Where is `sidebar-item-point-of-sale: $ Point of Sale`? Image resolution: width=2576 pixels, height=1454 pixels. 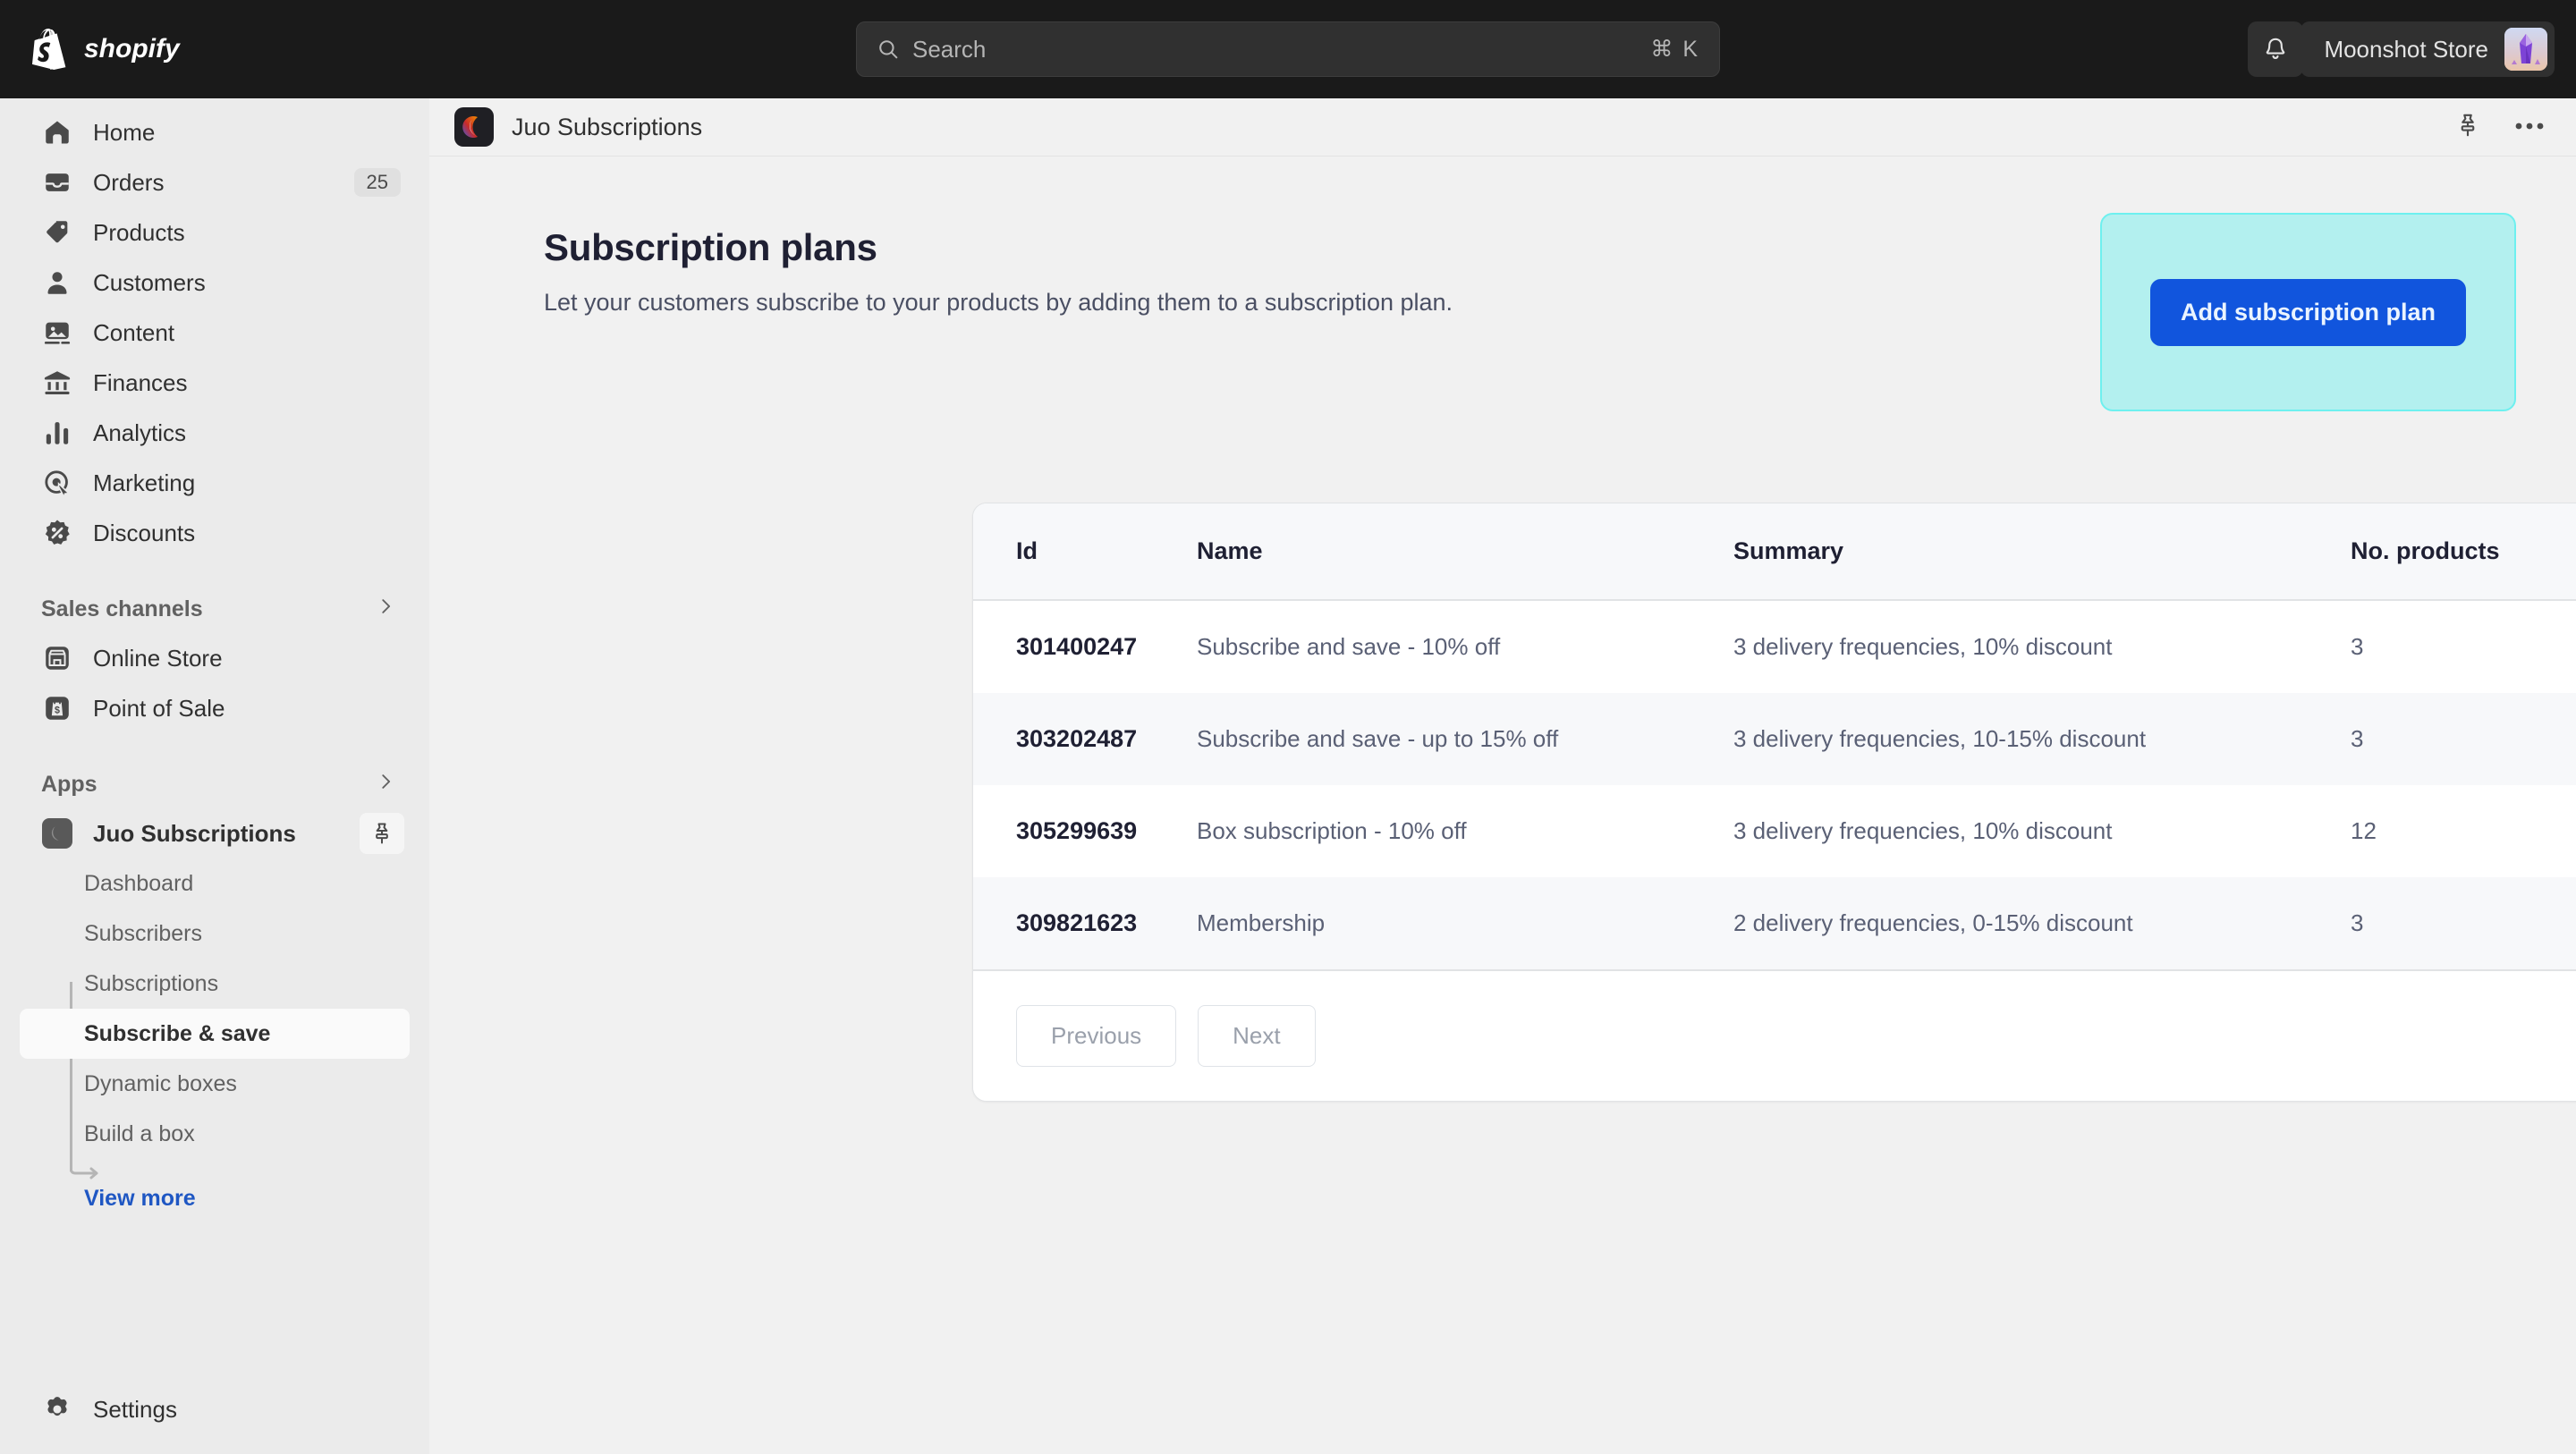
sidebar-item-point-of-sale: $ Point of Sale is located at coordinates (215, 708).